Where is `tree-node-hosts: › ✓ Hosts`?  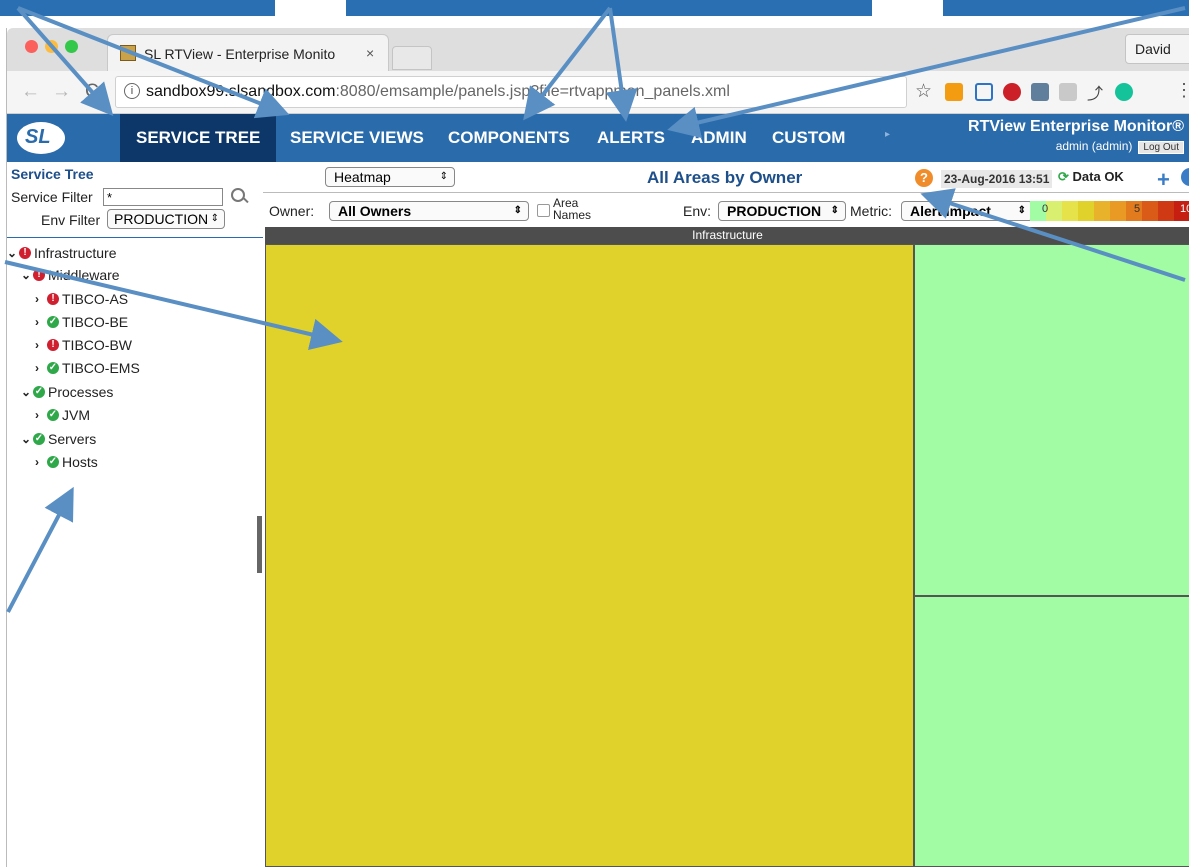 tree-node-hosts: › ✓ Hosts is located at coordinates (66, 462).